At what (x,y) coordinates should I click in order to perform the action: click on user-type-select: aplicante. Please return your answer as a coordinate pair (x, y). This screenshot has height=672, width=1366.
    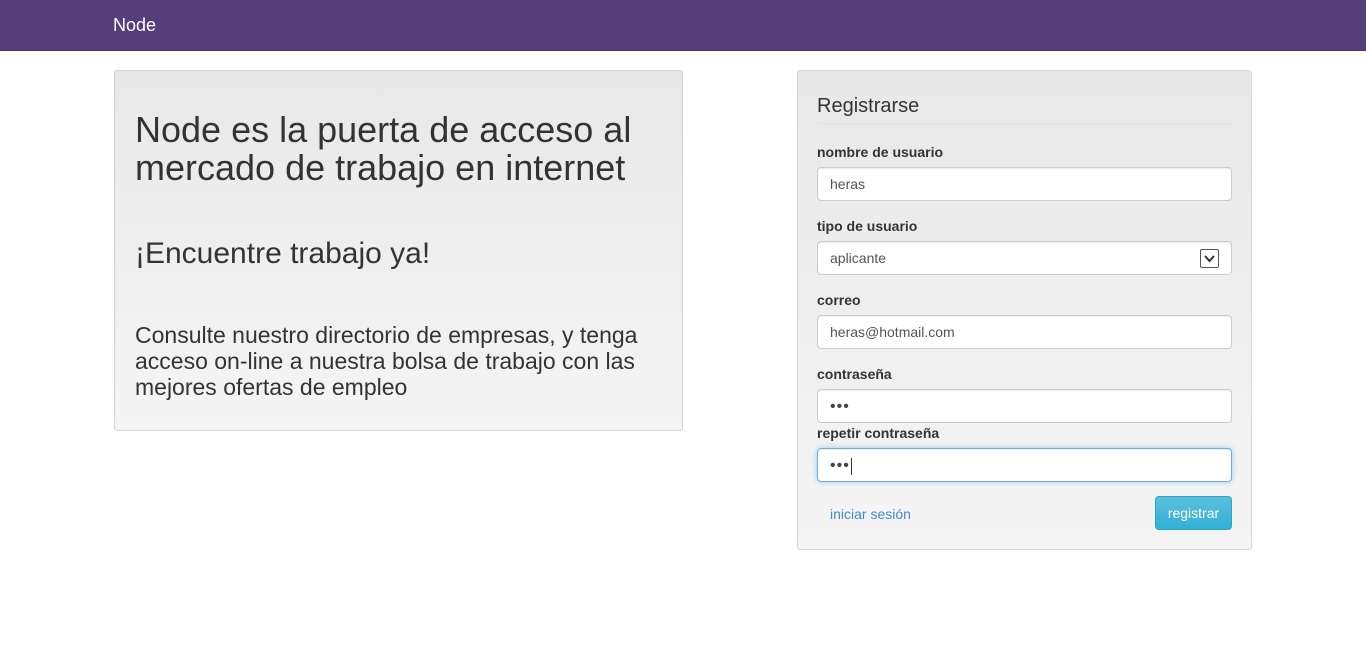
    Looking at the image, I should click on (1024, 258).